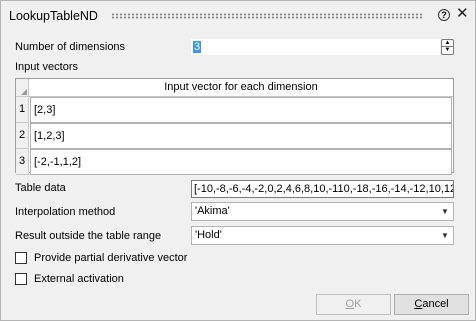 The width and height of the screenshot is (476, 321). I want to click on cancel-button: Cancel, so click(431, 304).